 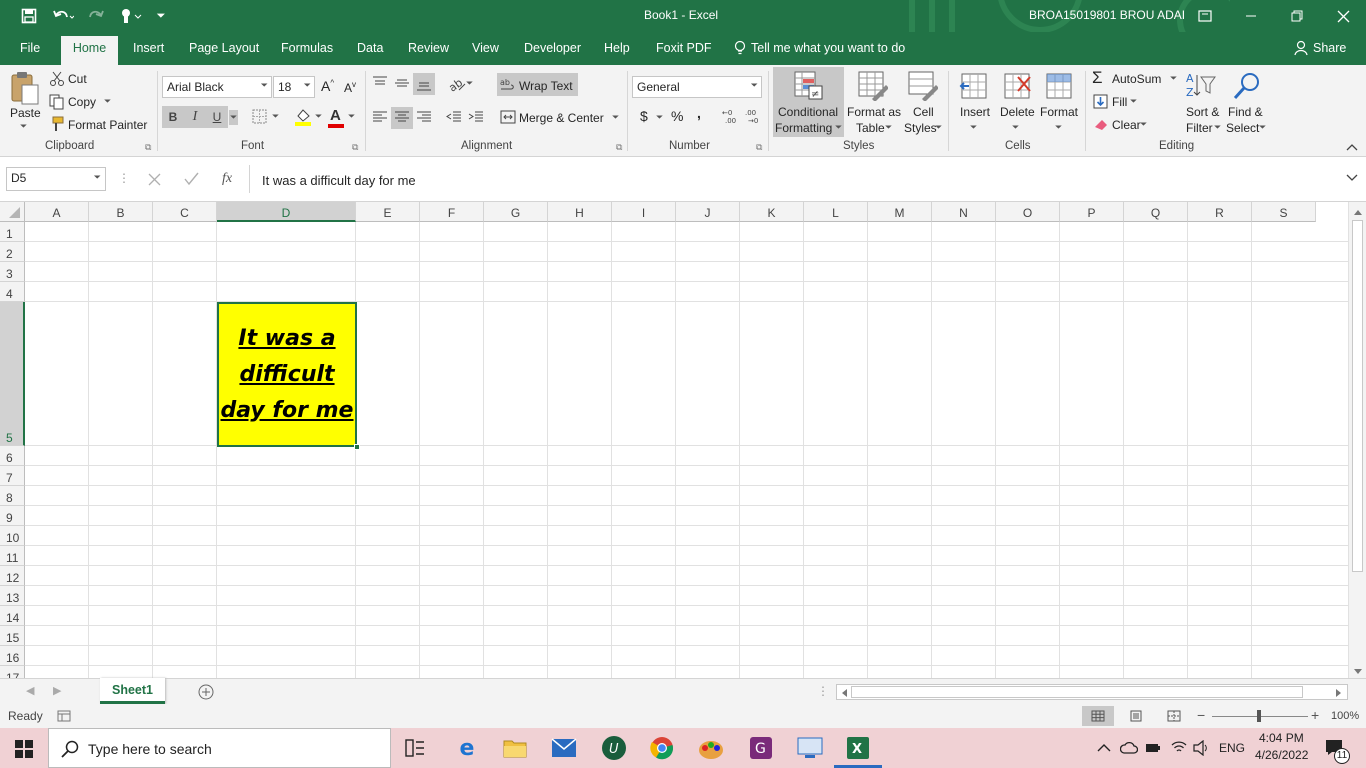 What do you see at coordinates (12, 252) in the screenshot?
I see `row-header-2: 2` at bounding box center [12, 252].